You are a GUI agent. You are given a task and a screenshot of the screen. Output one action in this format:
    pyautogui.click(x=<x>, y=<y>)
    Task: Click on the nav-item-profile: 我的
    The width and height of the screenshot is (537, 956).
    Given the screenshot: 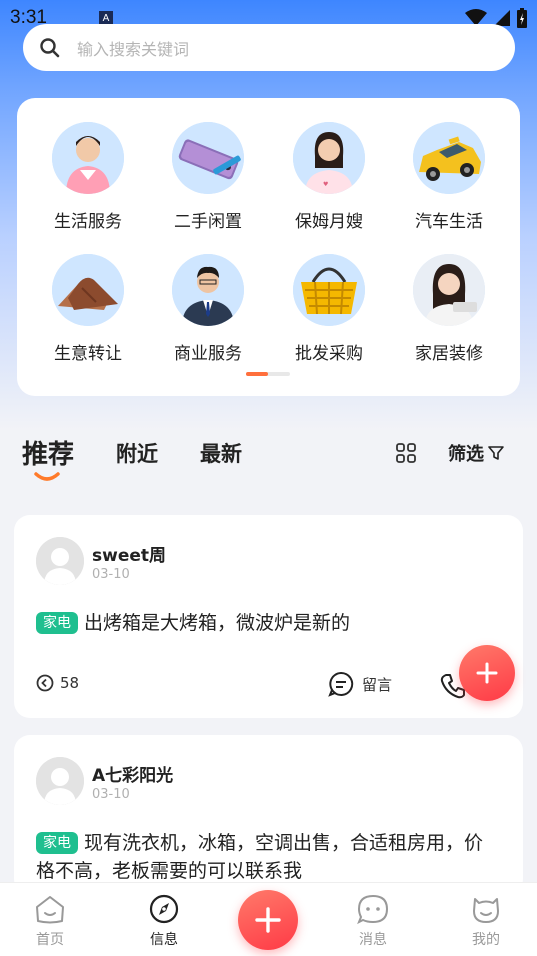 What is the action you would take?
    pyautogui.click(x=486, y=921)
    